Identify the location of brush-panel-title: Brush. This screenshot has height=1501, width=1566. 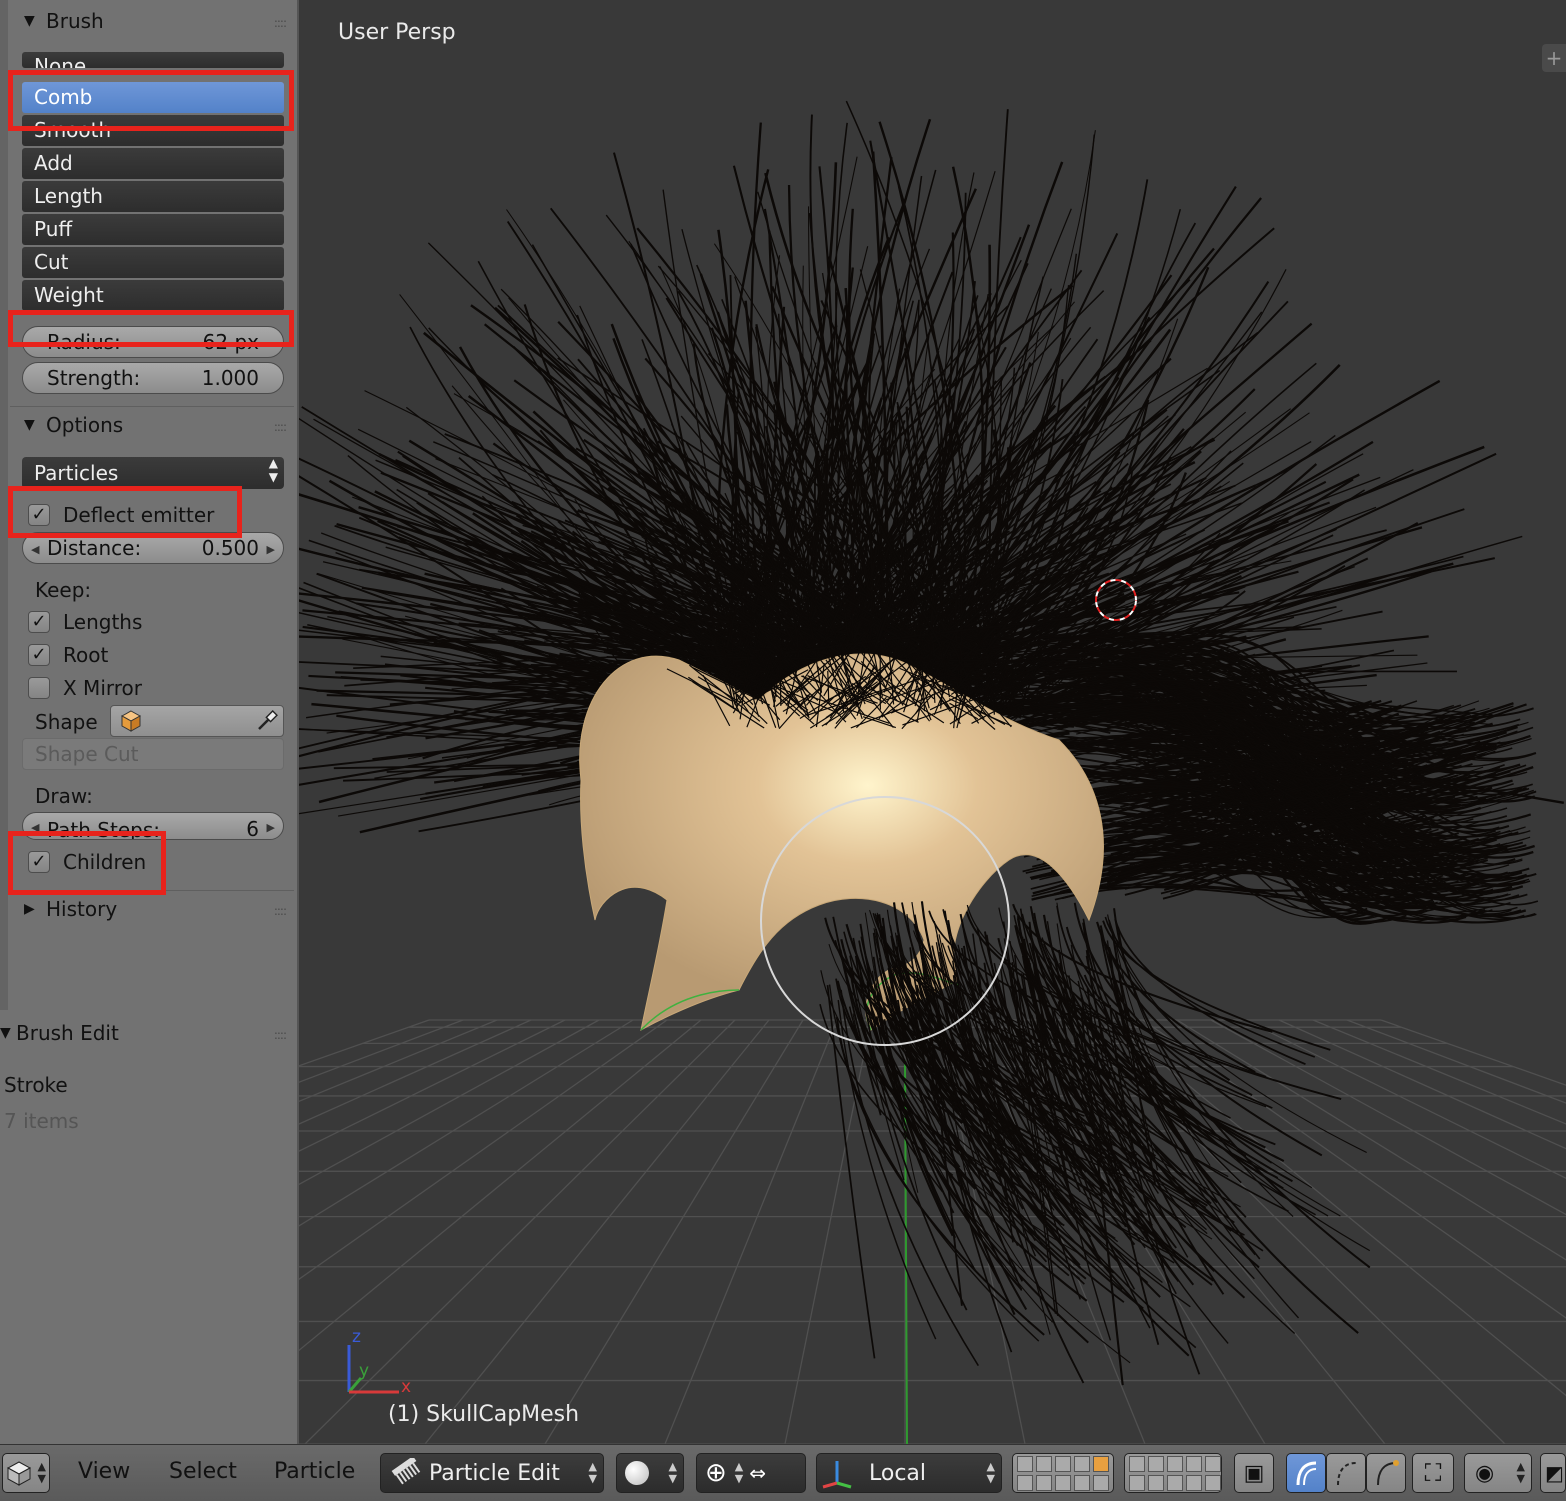
(75, 21).